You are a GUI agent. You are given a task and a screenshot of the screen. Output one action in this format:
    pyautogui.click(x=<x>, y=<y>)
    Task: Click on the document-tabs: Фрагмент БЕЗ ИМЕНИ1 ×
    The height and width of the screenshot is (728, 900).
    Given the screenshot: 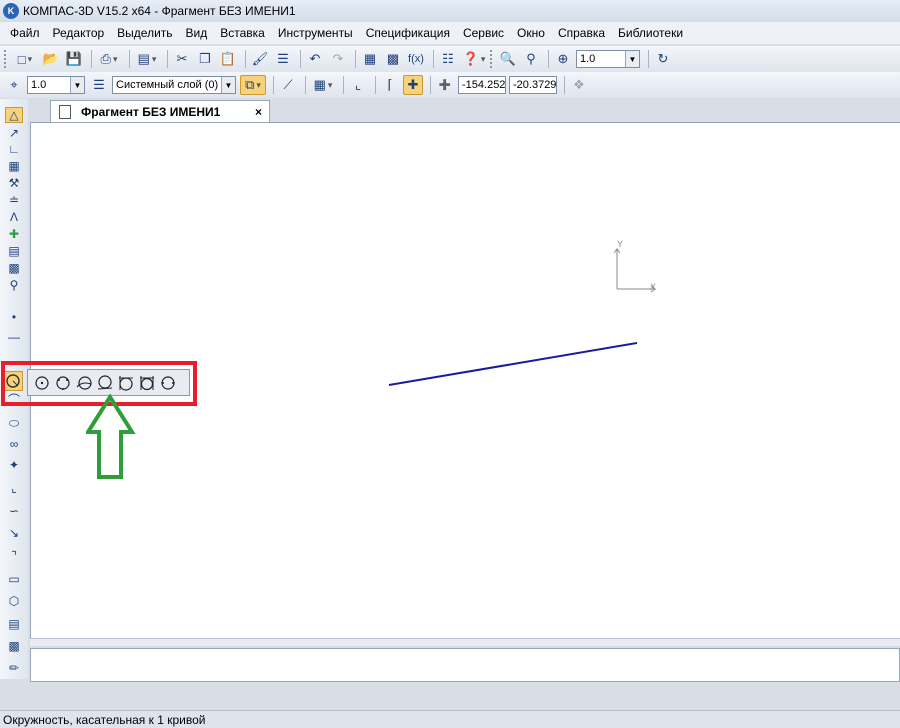 What is the action you would take?
    pyautogui.click(x=465, y=110)
    